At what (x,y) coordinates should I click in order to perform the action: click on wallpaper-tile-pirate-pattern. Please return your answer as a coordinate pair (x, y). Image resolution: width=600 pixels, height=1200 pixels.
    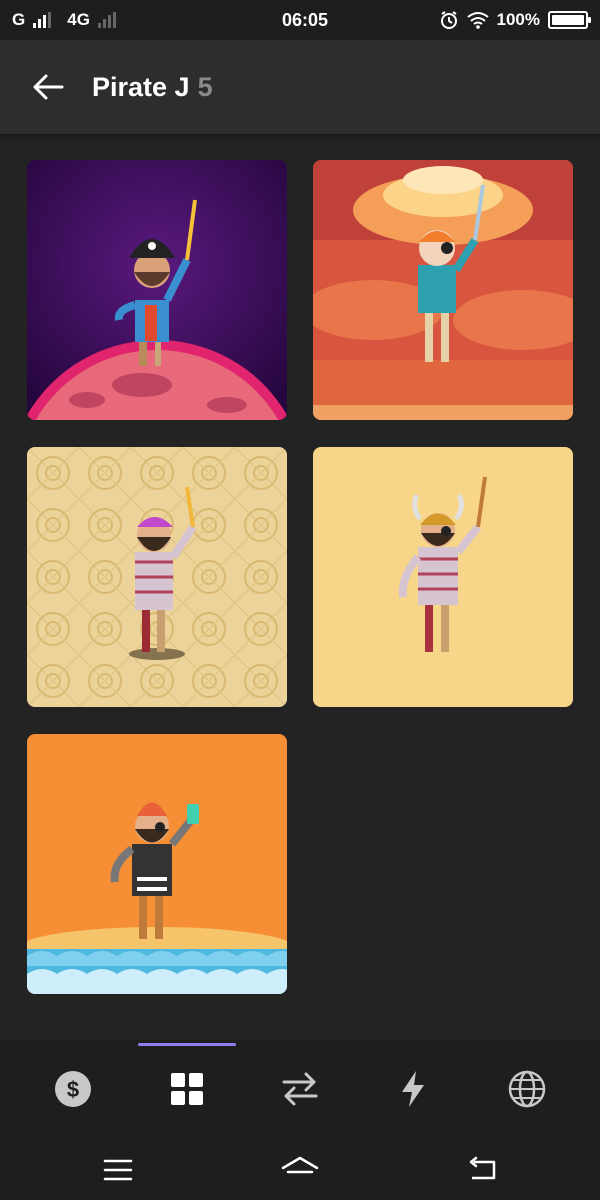
    Looking at the image, I should click on (157, 577).